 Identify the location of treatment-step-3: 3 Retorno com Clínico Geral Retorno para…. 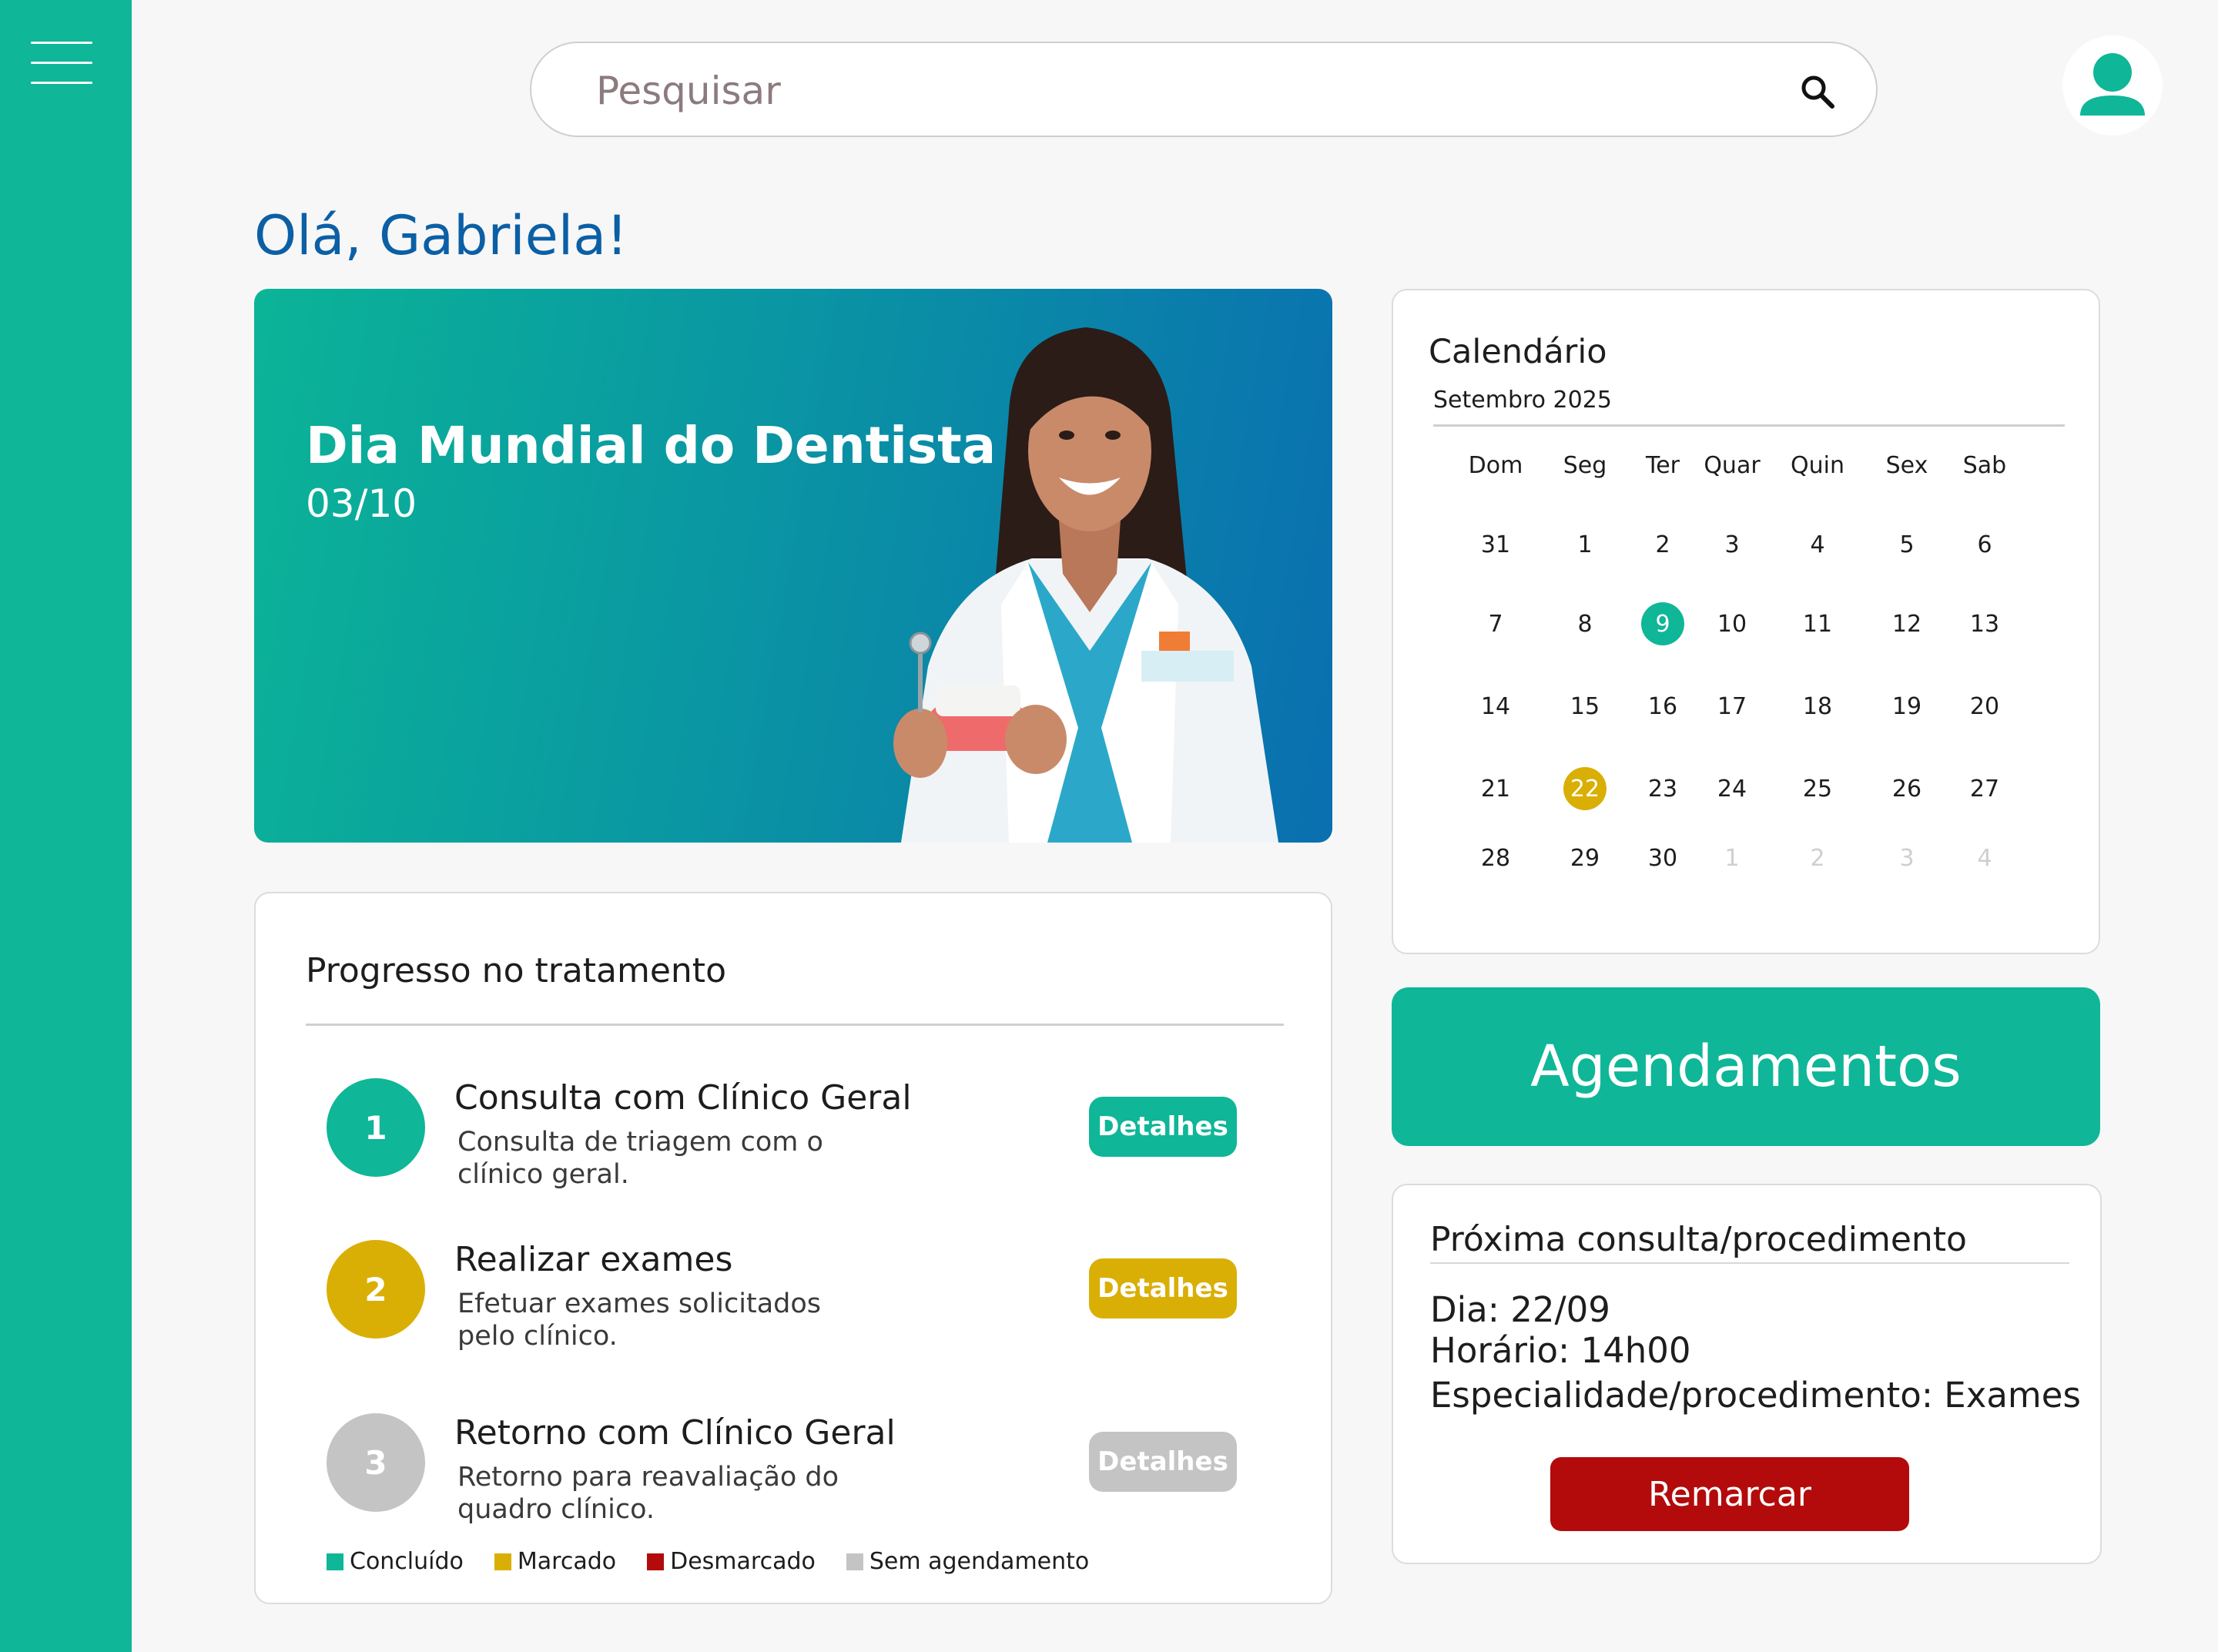
(793, 1471).